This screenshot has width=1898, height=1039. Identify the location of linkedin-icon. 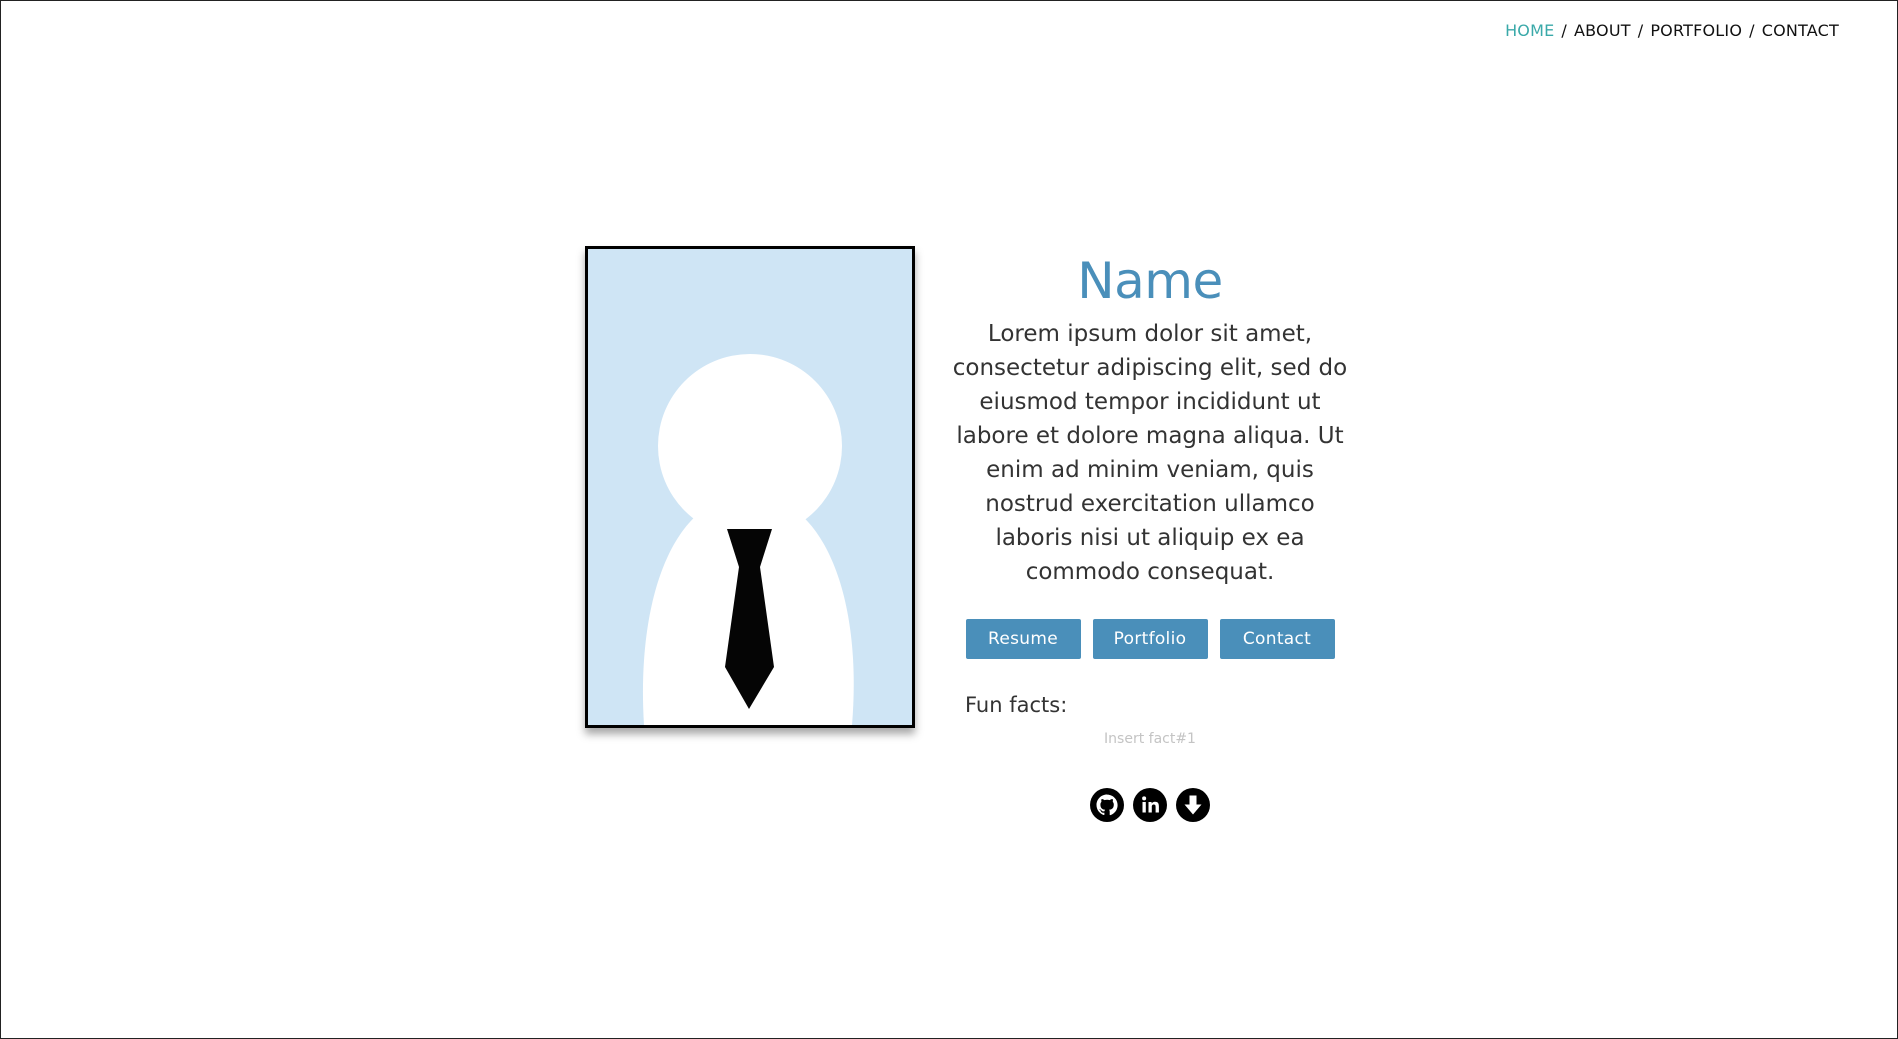
(1150, 805).